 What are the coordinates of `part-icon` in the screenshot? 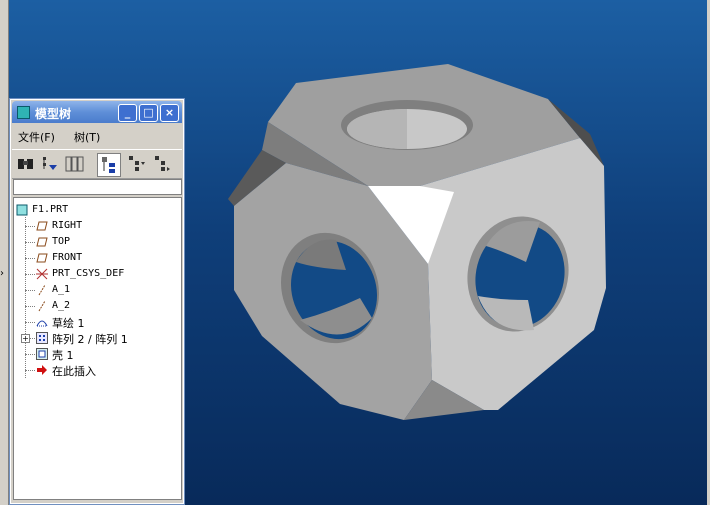 It's located at (22, 210).